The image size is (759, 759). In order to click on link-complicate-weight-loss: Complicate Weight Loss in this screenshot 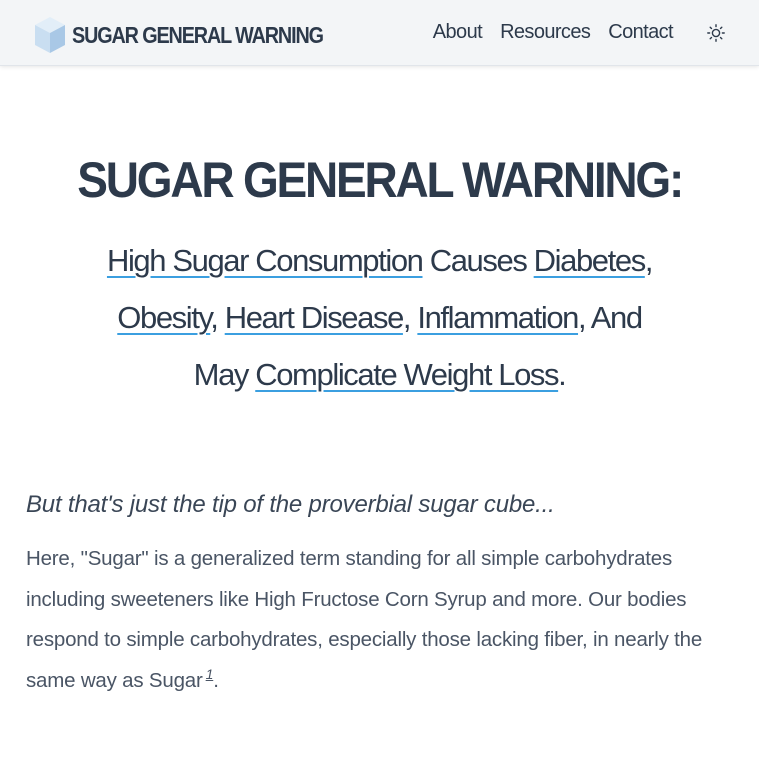, I will do `click(407, 374)`.